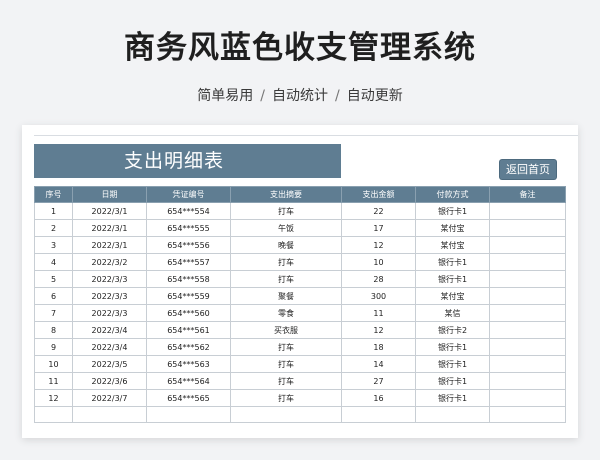 The image size is (600, 460). I want to click on table-row: 7 2022/3/3 654***560 零食 11 某信, so click(300, 313).